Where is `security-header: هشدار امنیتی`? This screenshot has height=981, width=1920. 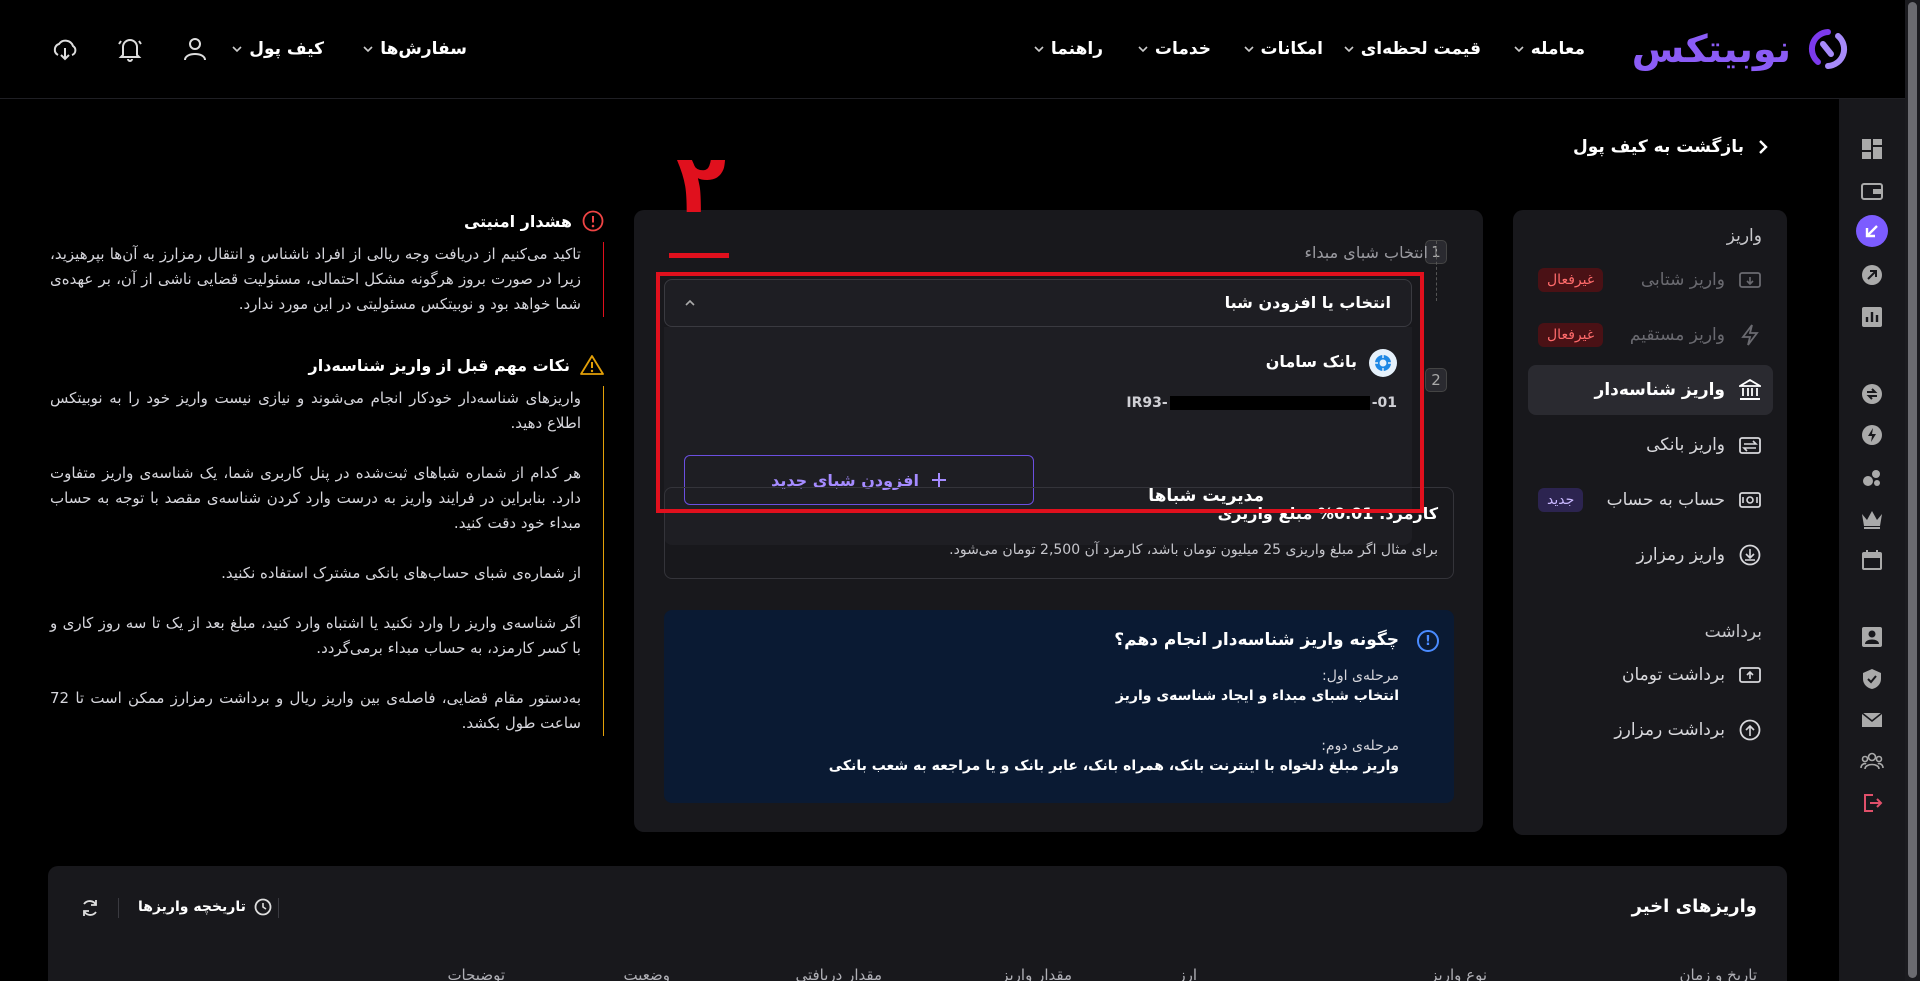
security-header: هشدار امنیتی is located at coordinates (325, 221).